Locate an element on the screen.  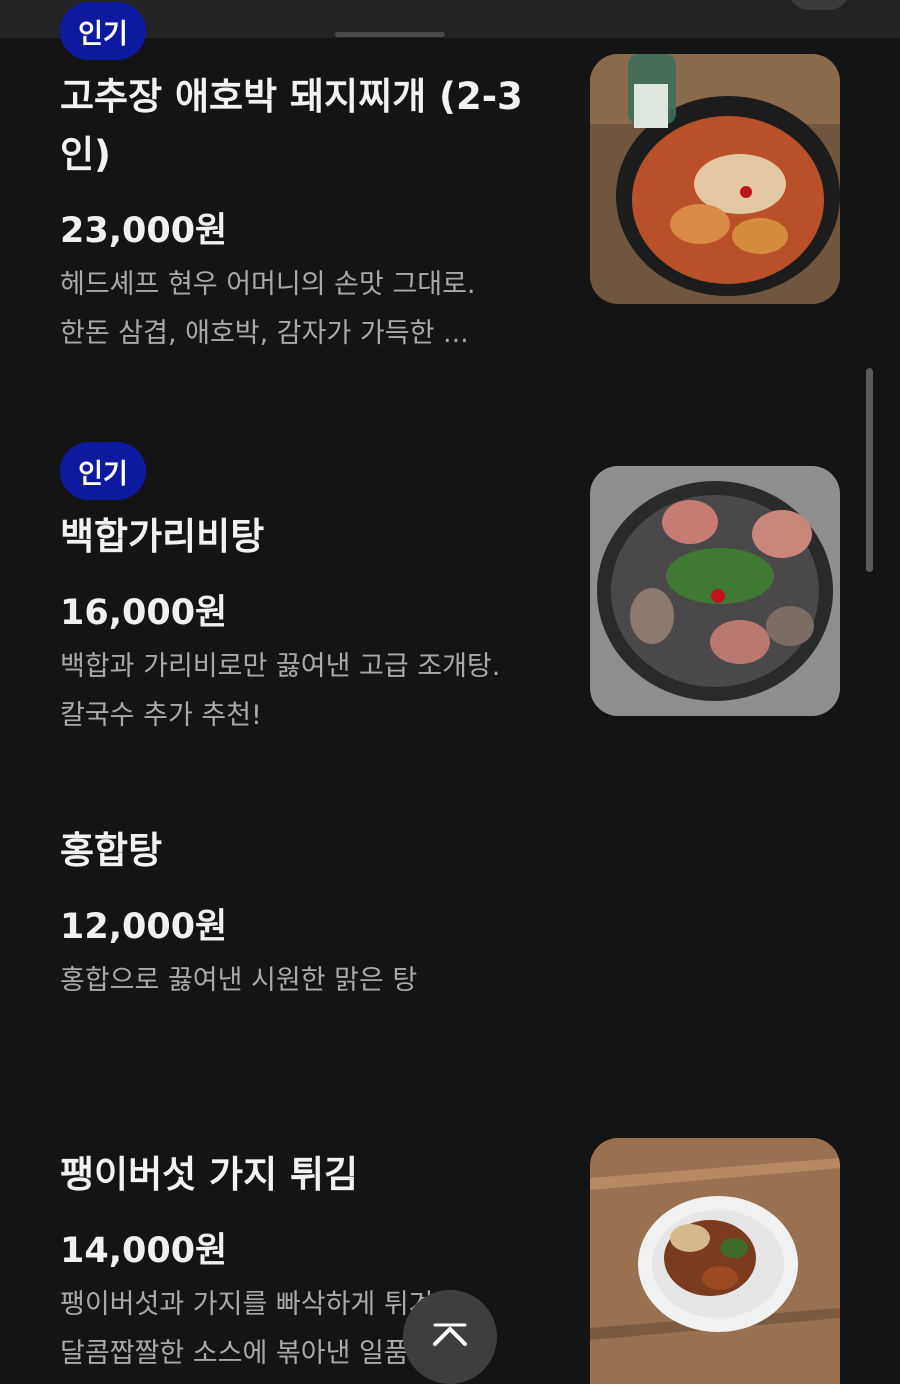
menu-item-mussel-soup: 홍합탕 12,000원 홍합으로 끓여낸 시원한 맑은 탕 is located at coordinates (450, 922).